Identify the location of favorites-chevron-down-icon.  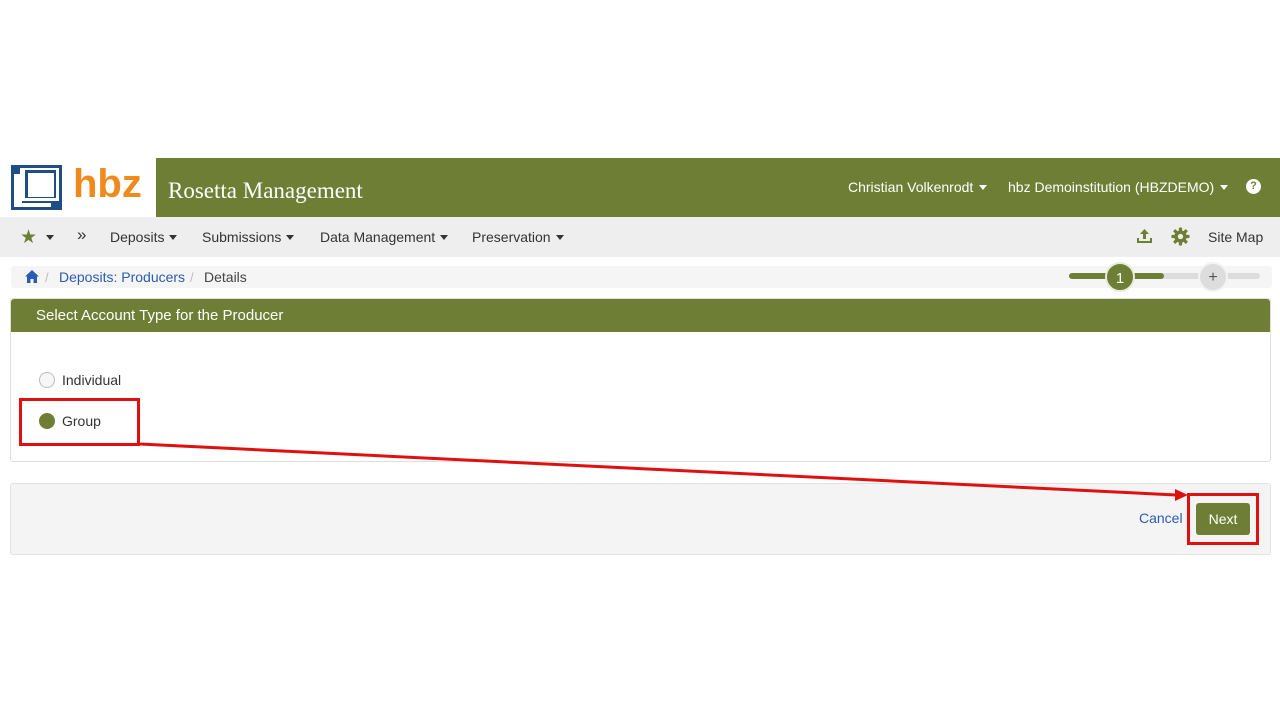
(50, 237).